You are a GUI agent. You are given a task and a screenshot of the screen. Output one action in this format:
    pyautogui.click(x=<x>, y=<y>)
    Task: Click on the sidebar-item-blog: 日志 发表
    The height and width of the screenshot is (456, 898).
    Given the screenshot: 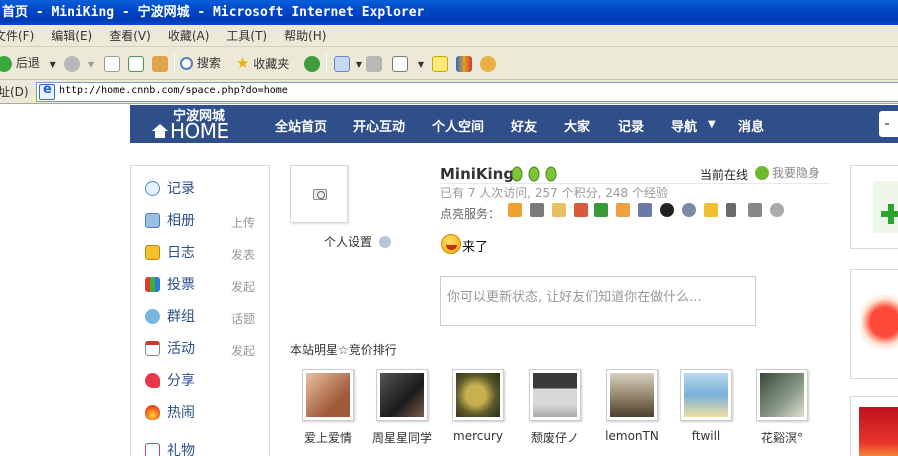 What is the action you would take?
    pyautogui.click(x=204, y=252)
    